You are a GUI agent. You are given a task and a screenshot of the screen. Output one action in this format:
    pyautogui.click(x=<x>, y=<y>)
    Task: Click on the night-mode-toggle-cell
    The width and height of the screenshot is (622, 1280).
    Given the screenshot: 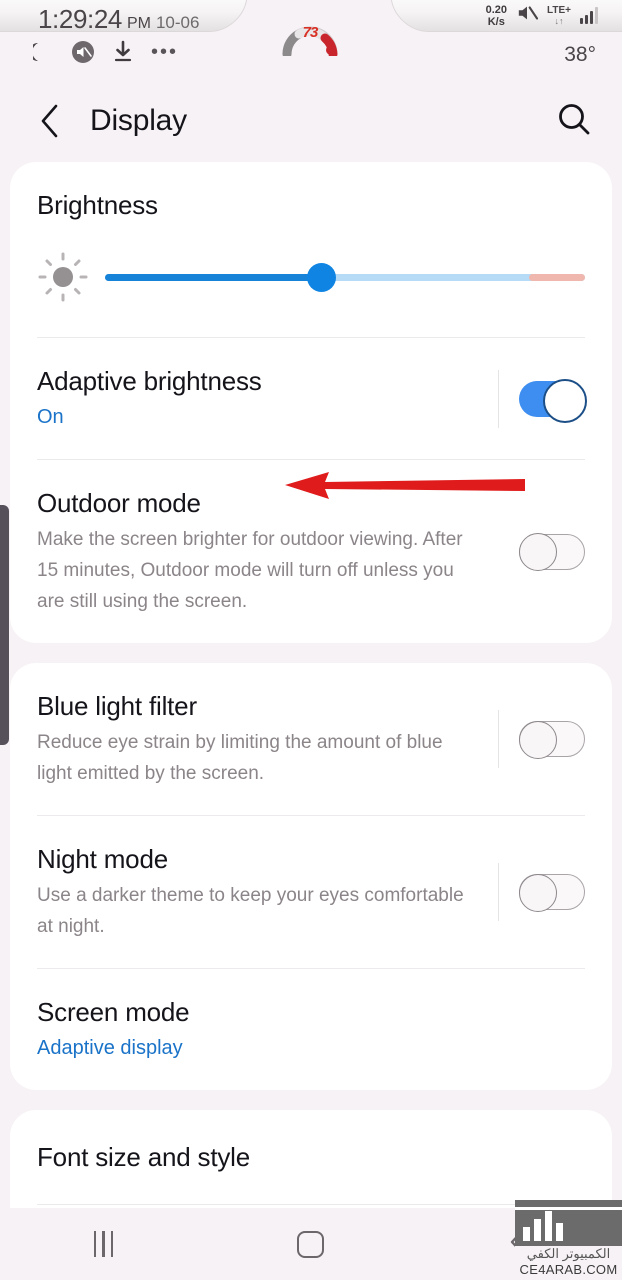 What is the action you would take?
    pyautogui.click(x=531, y=892)
    